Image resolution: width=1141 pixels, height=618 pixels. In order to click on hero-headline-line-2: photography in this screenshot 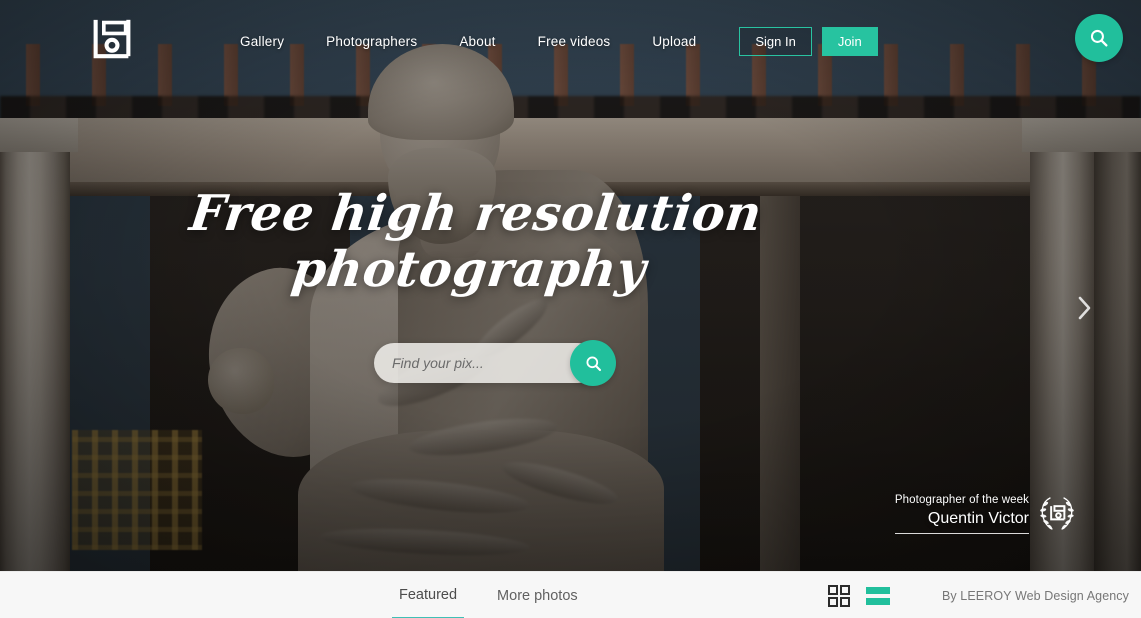, I will do `click(469, 269)`.